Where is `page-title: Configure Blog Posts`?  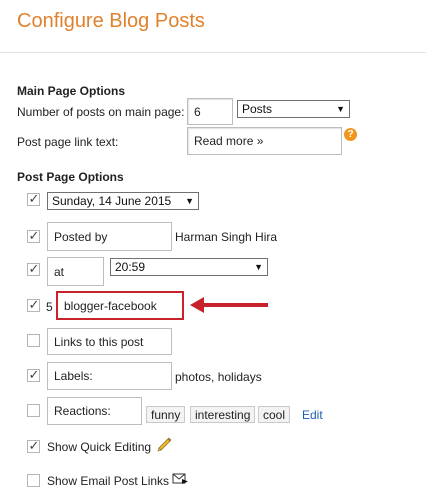
page-title: Configure Blog Posts is located at coordinates (111, 21).